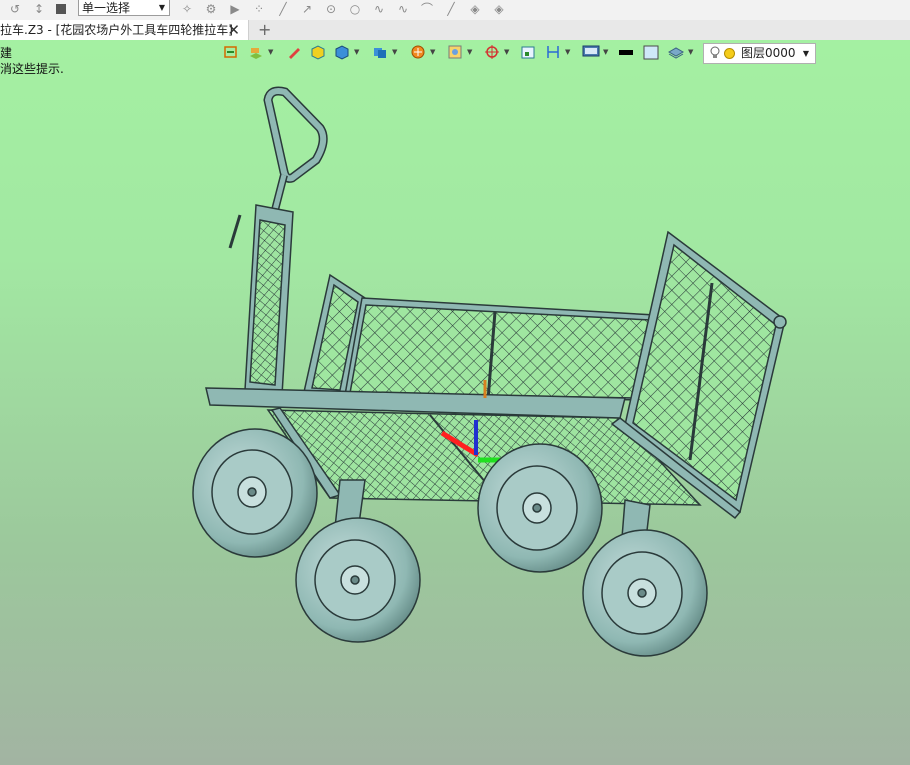 This screenshot has height=765, width=910. Describe the element at coordinates (278, 241) in the screenshot. I see `pull-handle` at that location.